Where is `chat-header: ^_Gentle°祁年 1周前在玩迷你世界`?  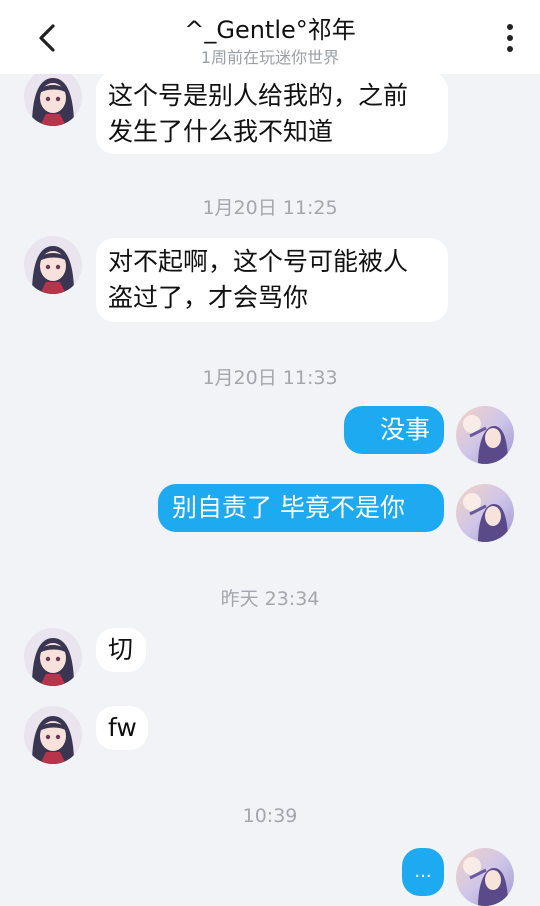
chat-header: ^_Gentle°祁年 1周前在玩迷你世界 is located at coordinates (270, 37).